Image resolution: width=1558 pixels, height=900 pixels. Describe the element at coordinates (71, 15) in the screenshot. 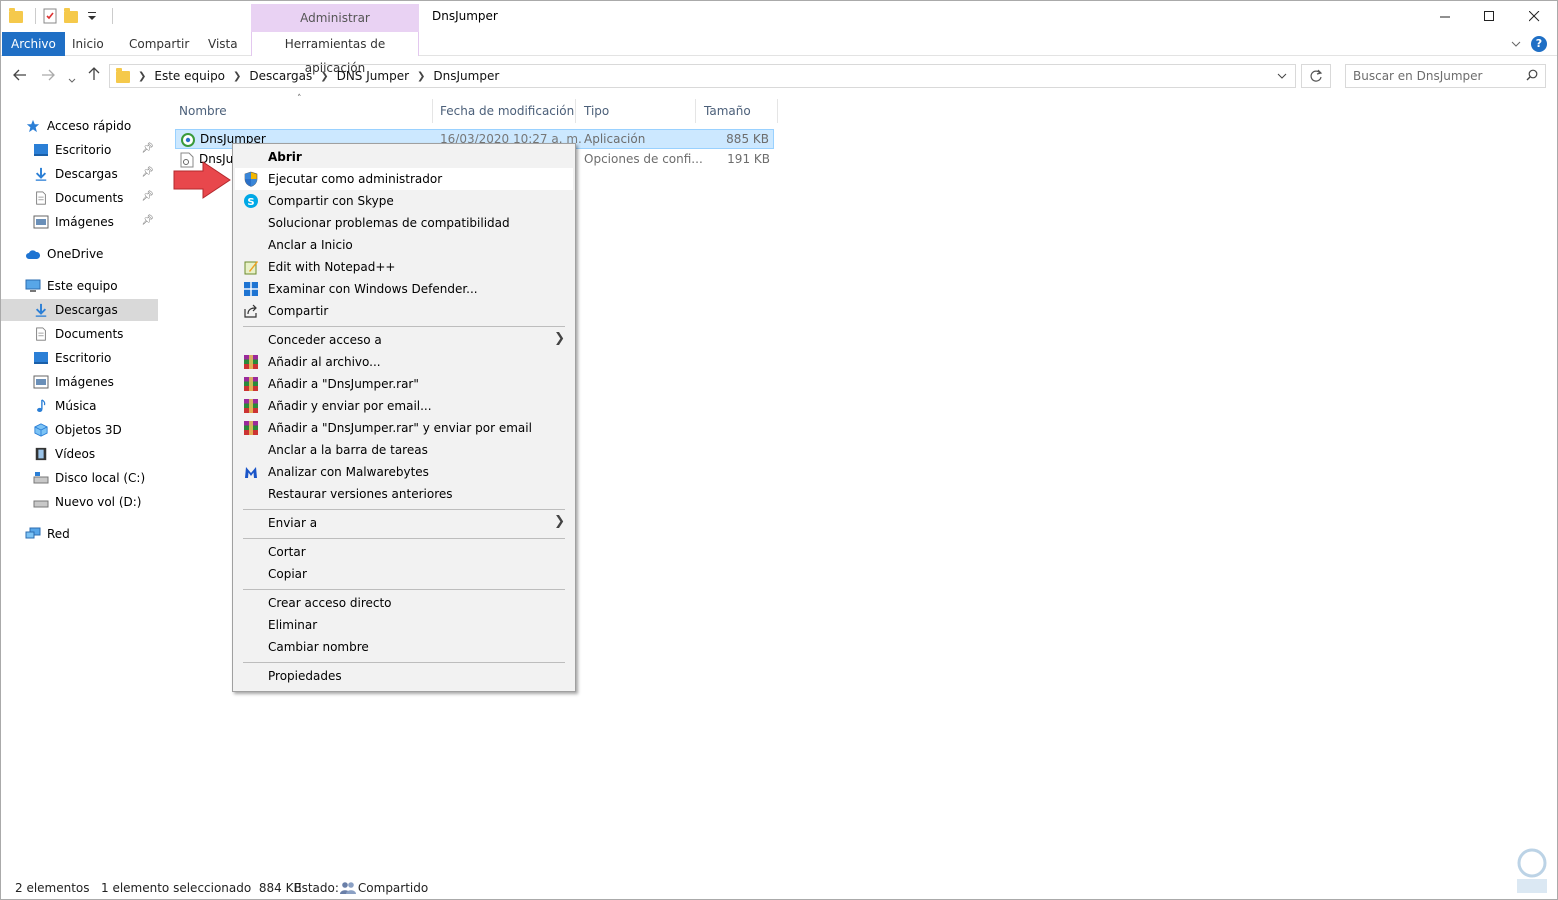

I see `new-folder-icon` at that location.